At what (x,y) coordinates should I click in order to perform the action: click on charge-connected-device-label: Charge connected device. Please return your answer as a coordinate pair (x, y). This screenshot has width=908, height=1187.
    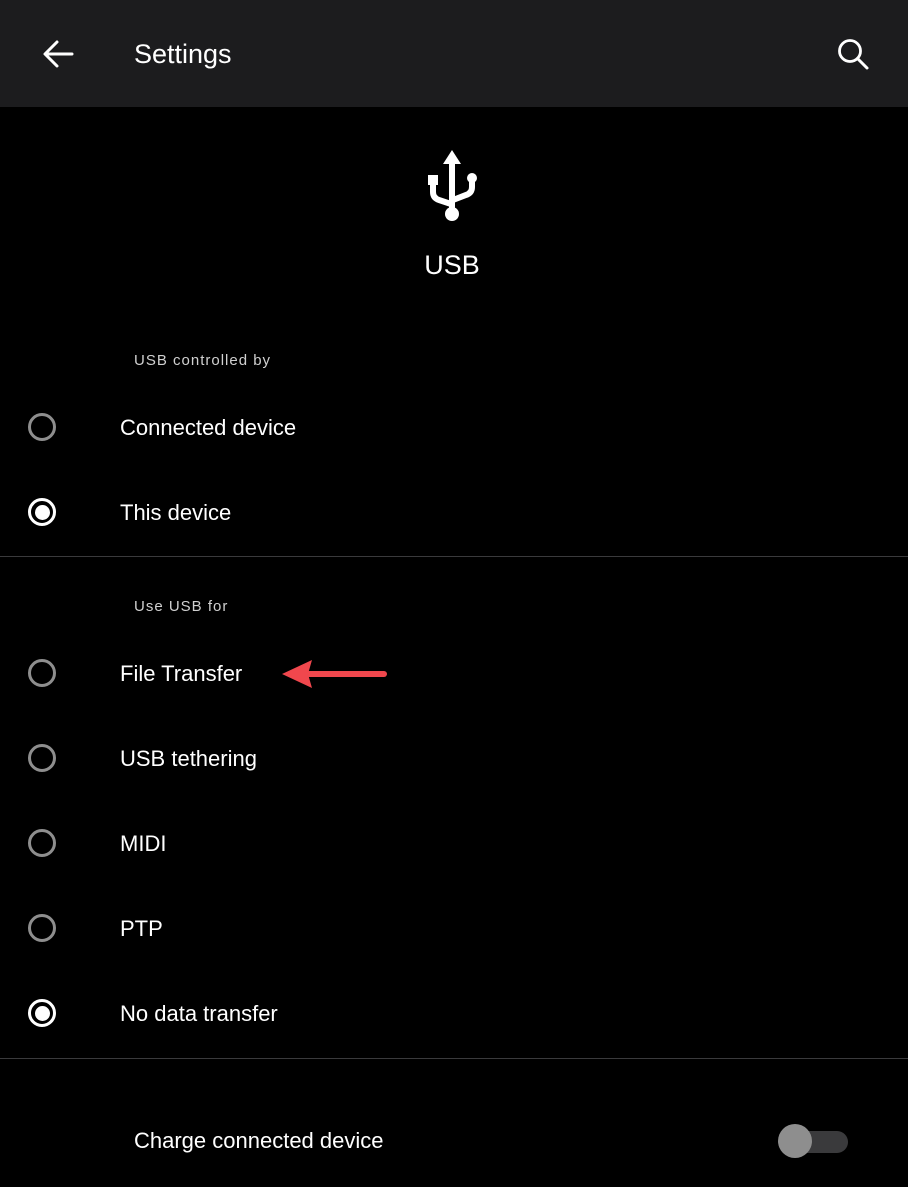
    Looking at the image, I should click on (259, 1140).